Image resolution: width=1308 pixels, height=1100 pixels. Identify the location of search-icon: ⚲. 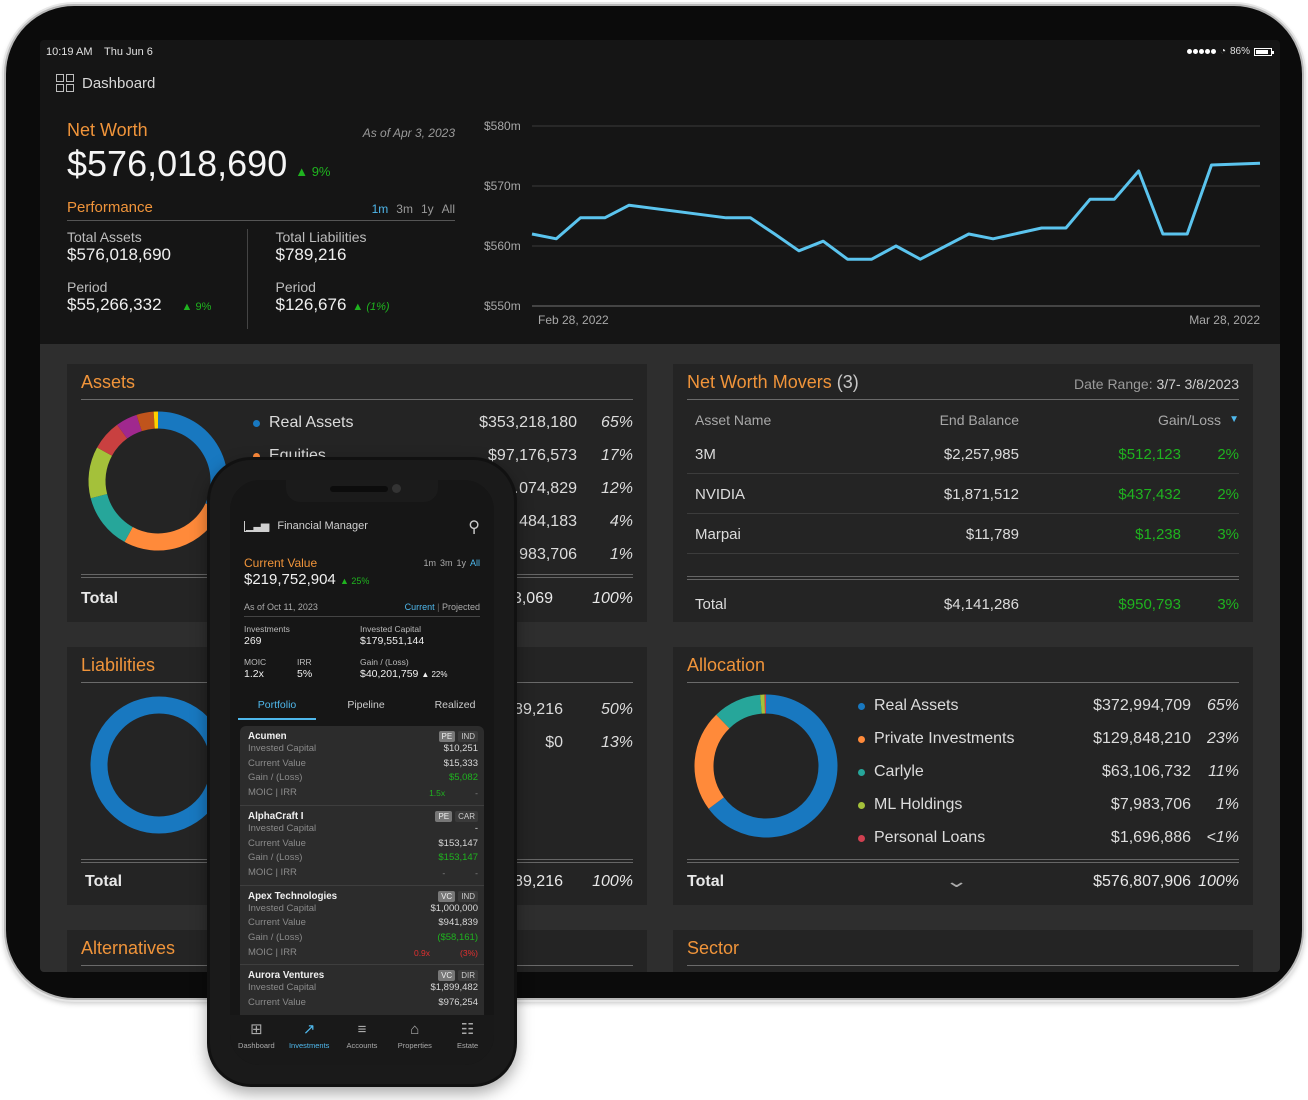
(474, 527).